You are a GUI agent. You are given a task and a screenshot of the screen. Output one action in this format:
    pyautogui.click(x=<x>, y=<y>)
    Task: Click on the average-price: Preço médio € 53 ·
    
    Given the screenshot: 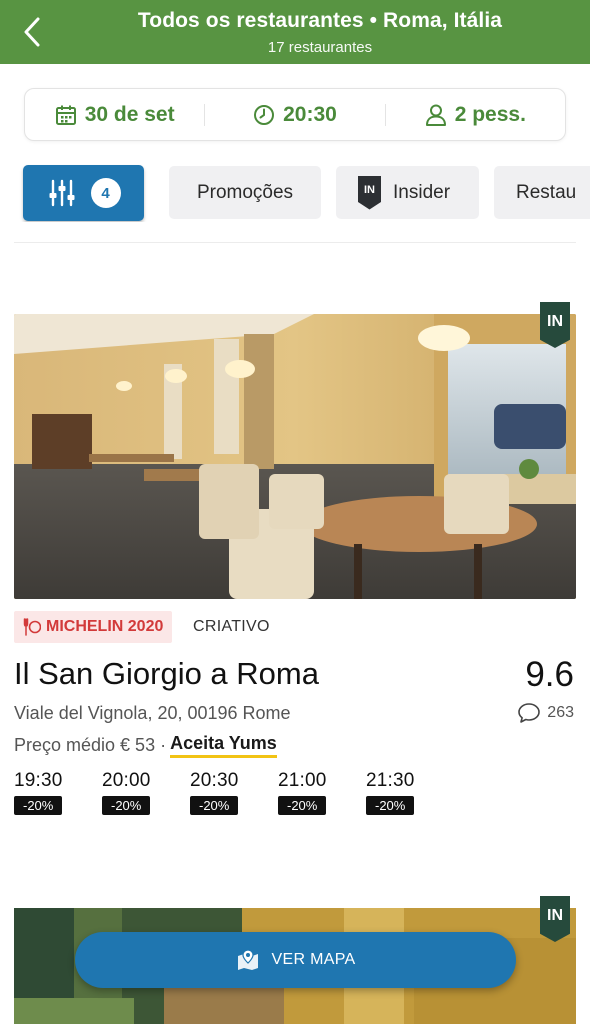 What is the action you would take?
    pyautogui.click(x=90, y=745)
    